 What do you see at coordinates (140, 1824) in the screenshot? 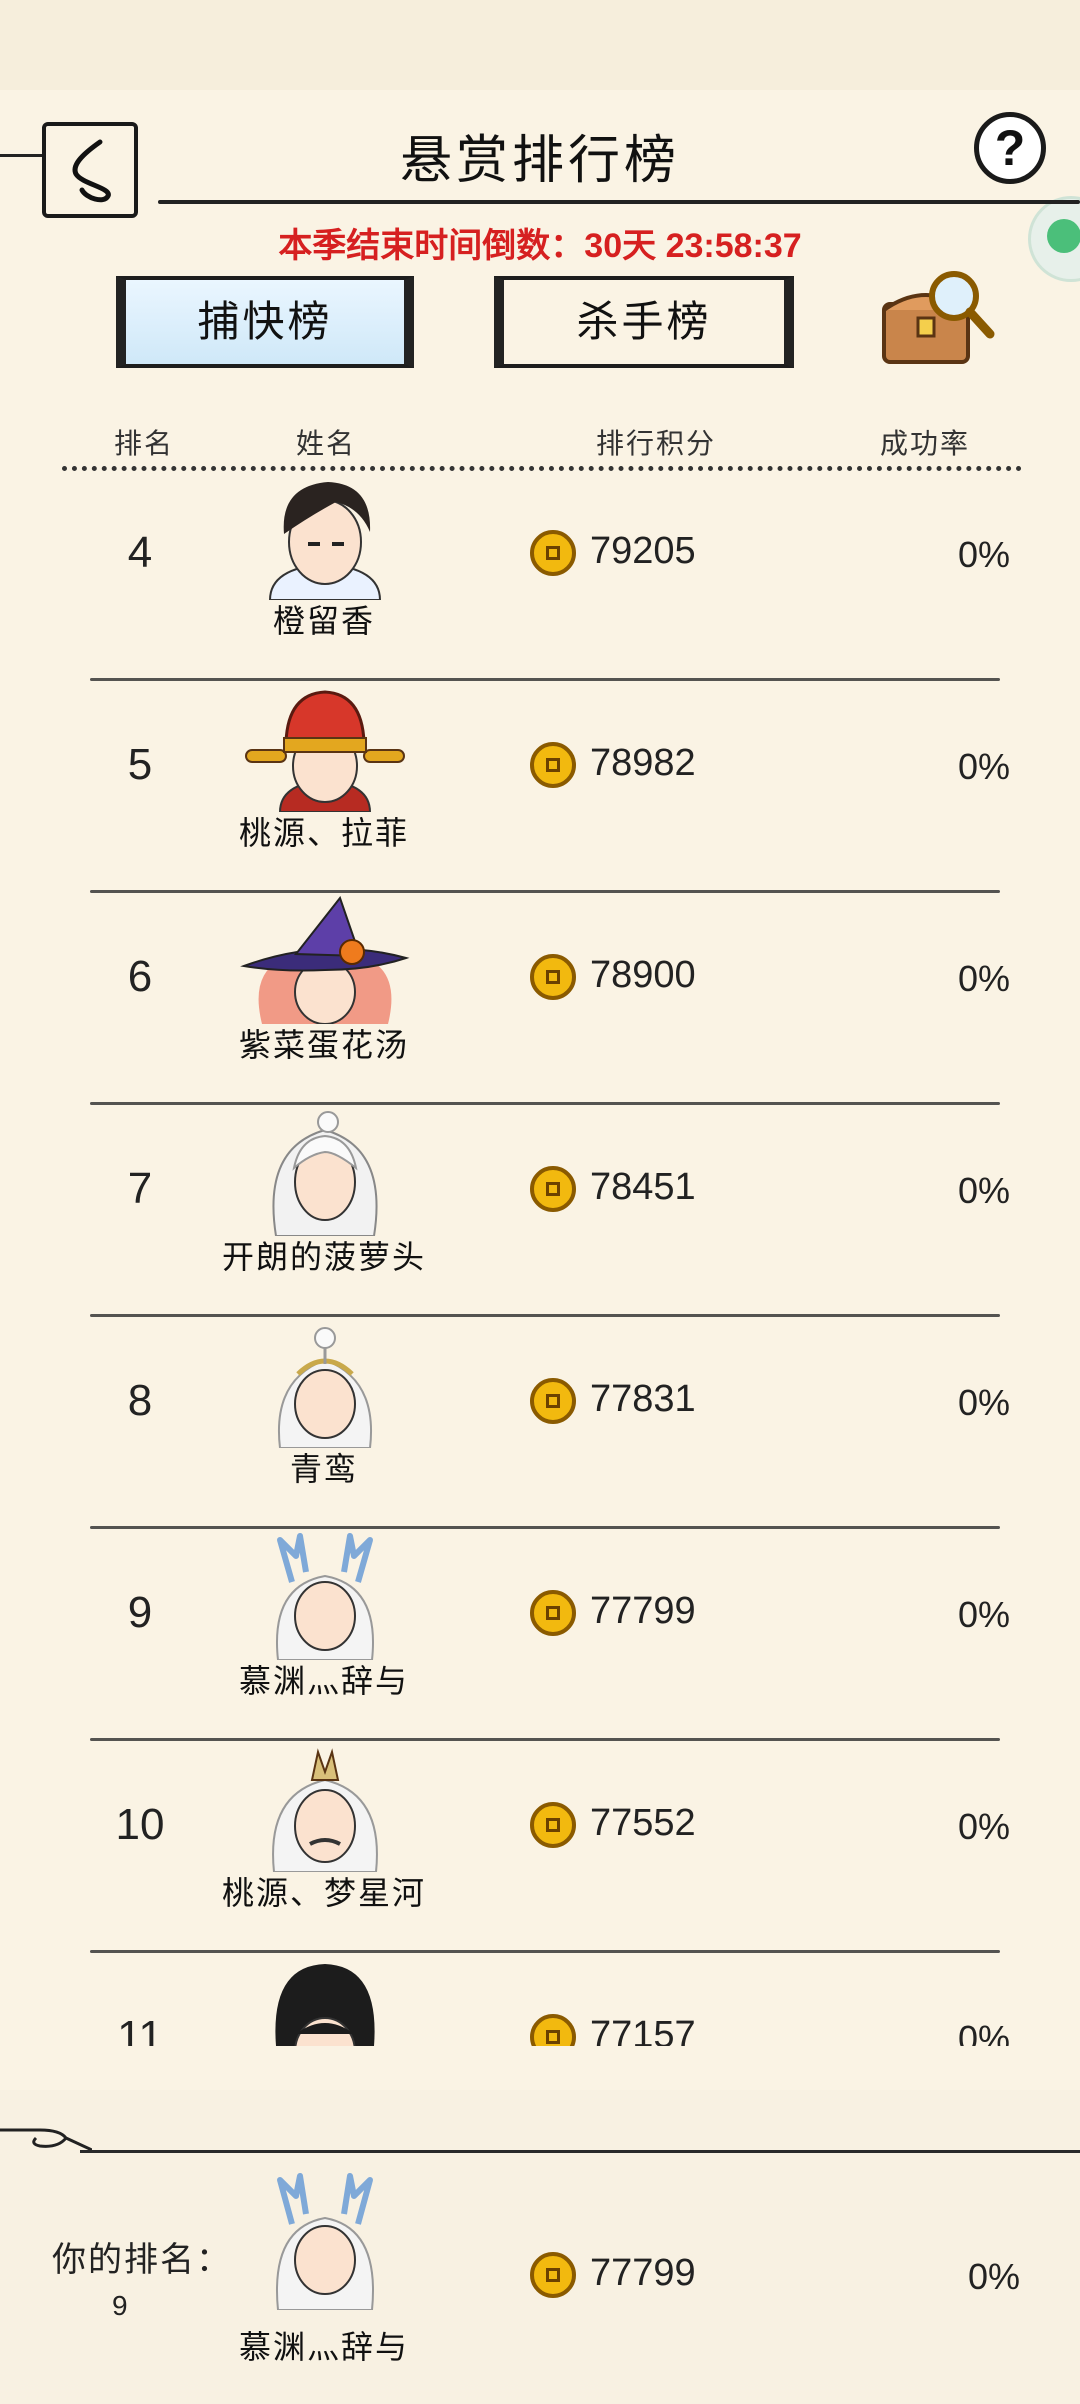
I see `rank-number: 10` at bounding box center [140, 1824].